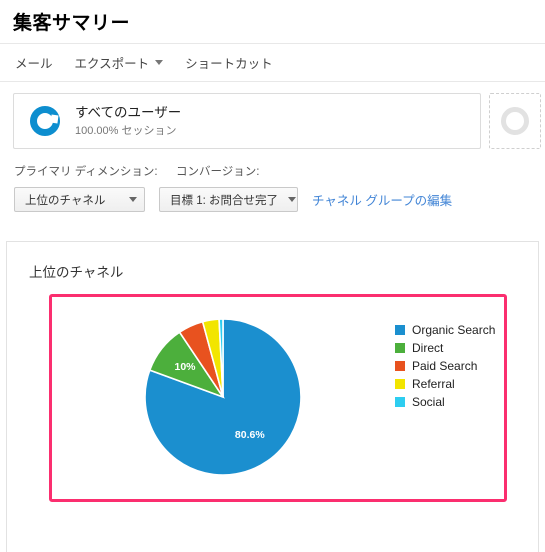 The width and height of the screenshot is (545, 552). Describe the element at coordinates (279, 171) in the screenshot. I see `dimension-labels: プライマリ ディメンション: コンバージョン:` at that location.